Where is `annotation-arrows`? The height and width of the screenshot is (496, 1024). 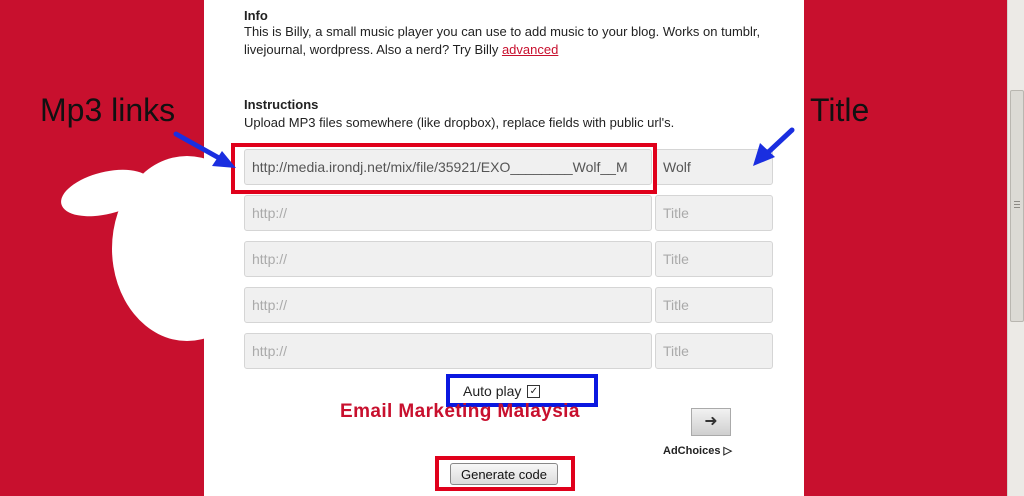 annotation-arrows is located at coordinates (484, 147).